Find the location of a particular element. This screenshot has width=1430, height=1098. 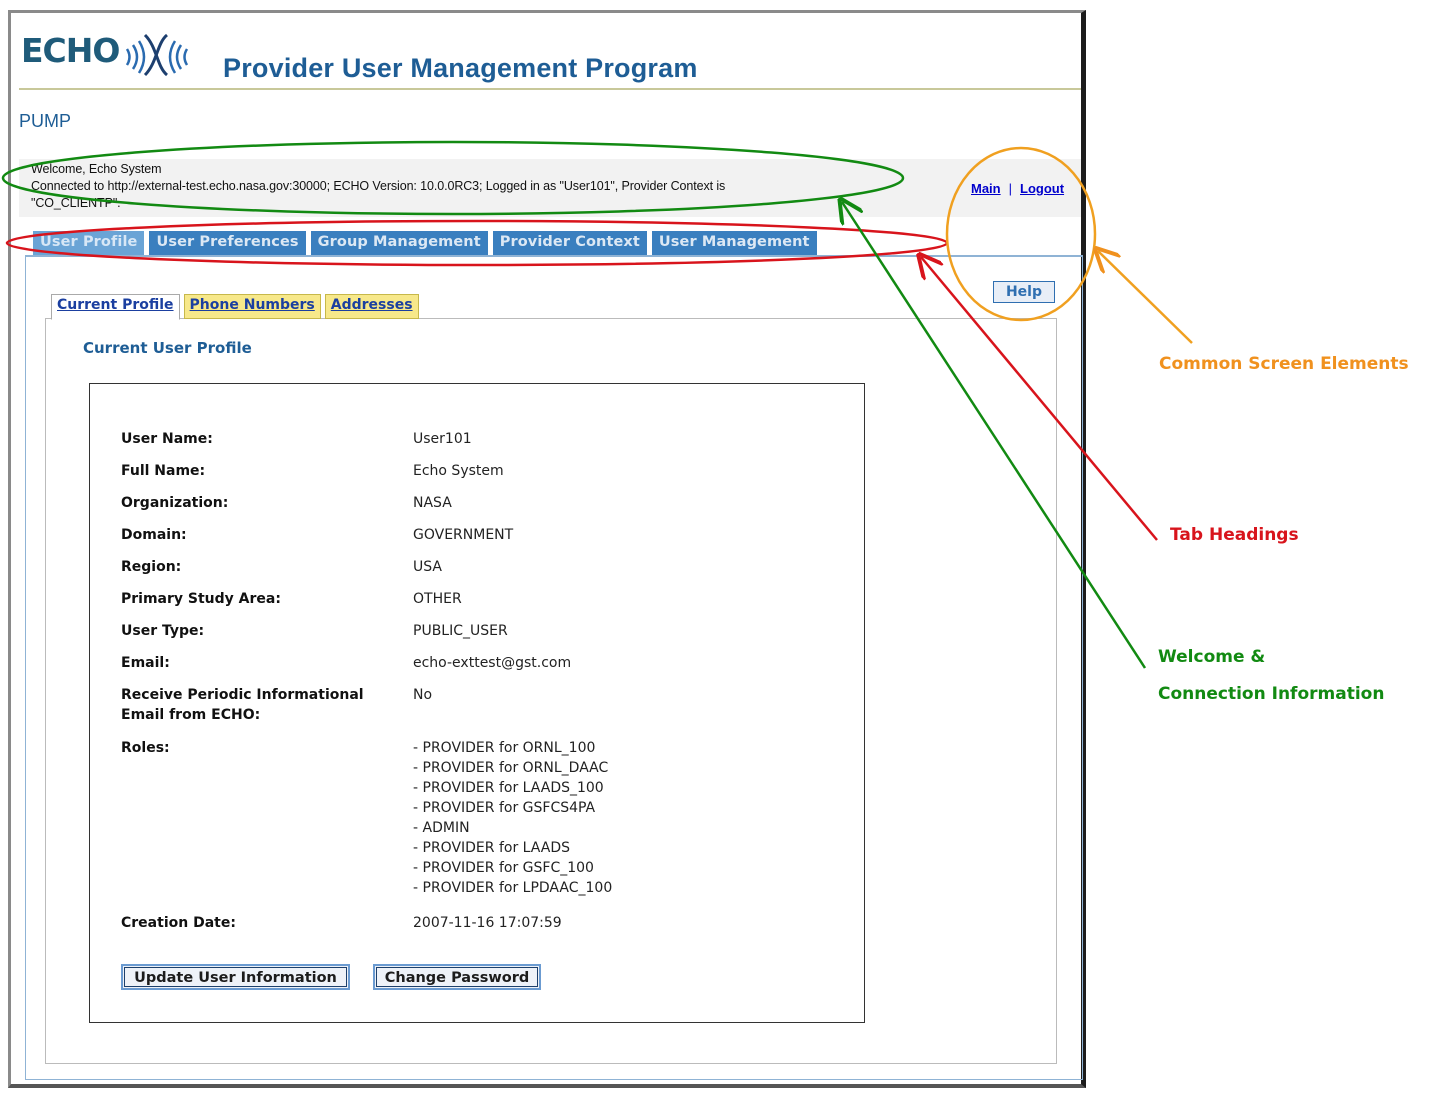

common-elements-highlight-ellipse is located at coordinates (1021, 234).